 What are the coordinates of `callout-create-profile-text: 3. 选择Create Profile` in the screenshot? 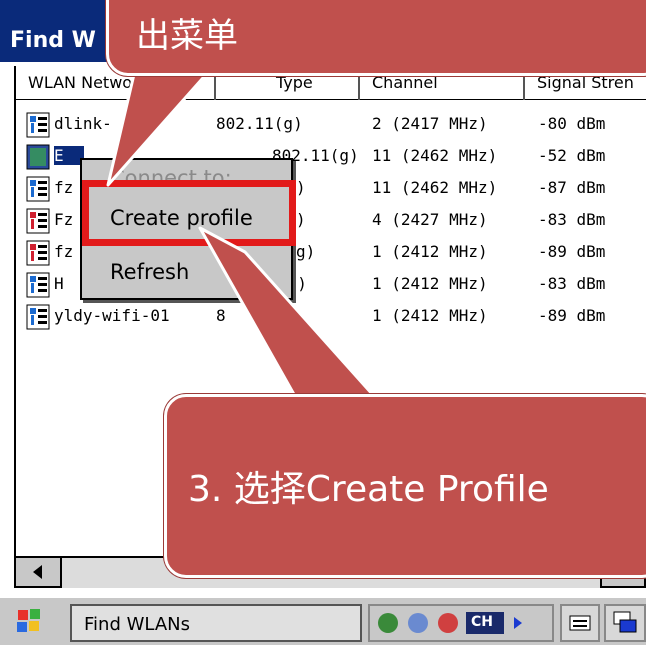 It's located at (368, 489).